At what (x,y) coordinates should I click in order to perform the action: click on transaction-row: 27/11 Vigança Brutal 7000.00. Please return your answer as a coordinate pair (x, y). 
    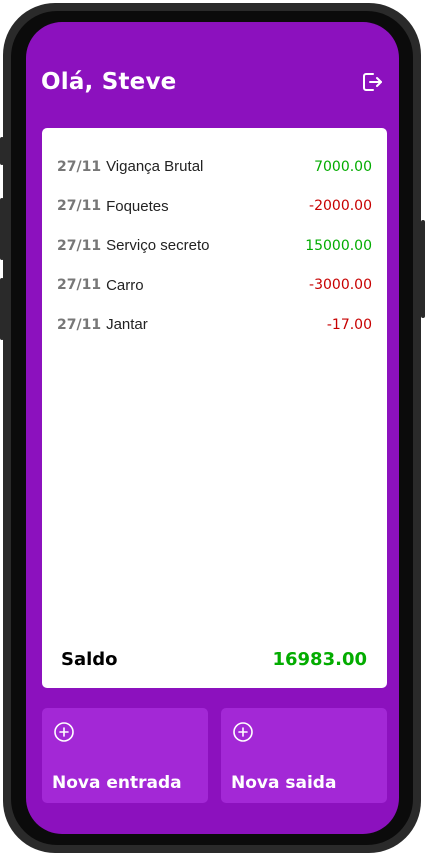
    Looking at the image, I should click on (214, 167).